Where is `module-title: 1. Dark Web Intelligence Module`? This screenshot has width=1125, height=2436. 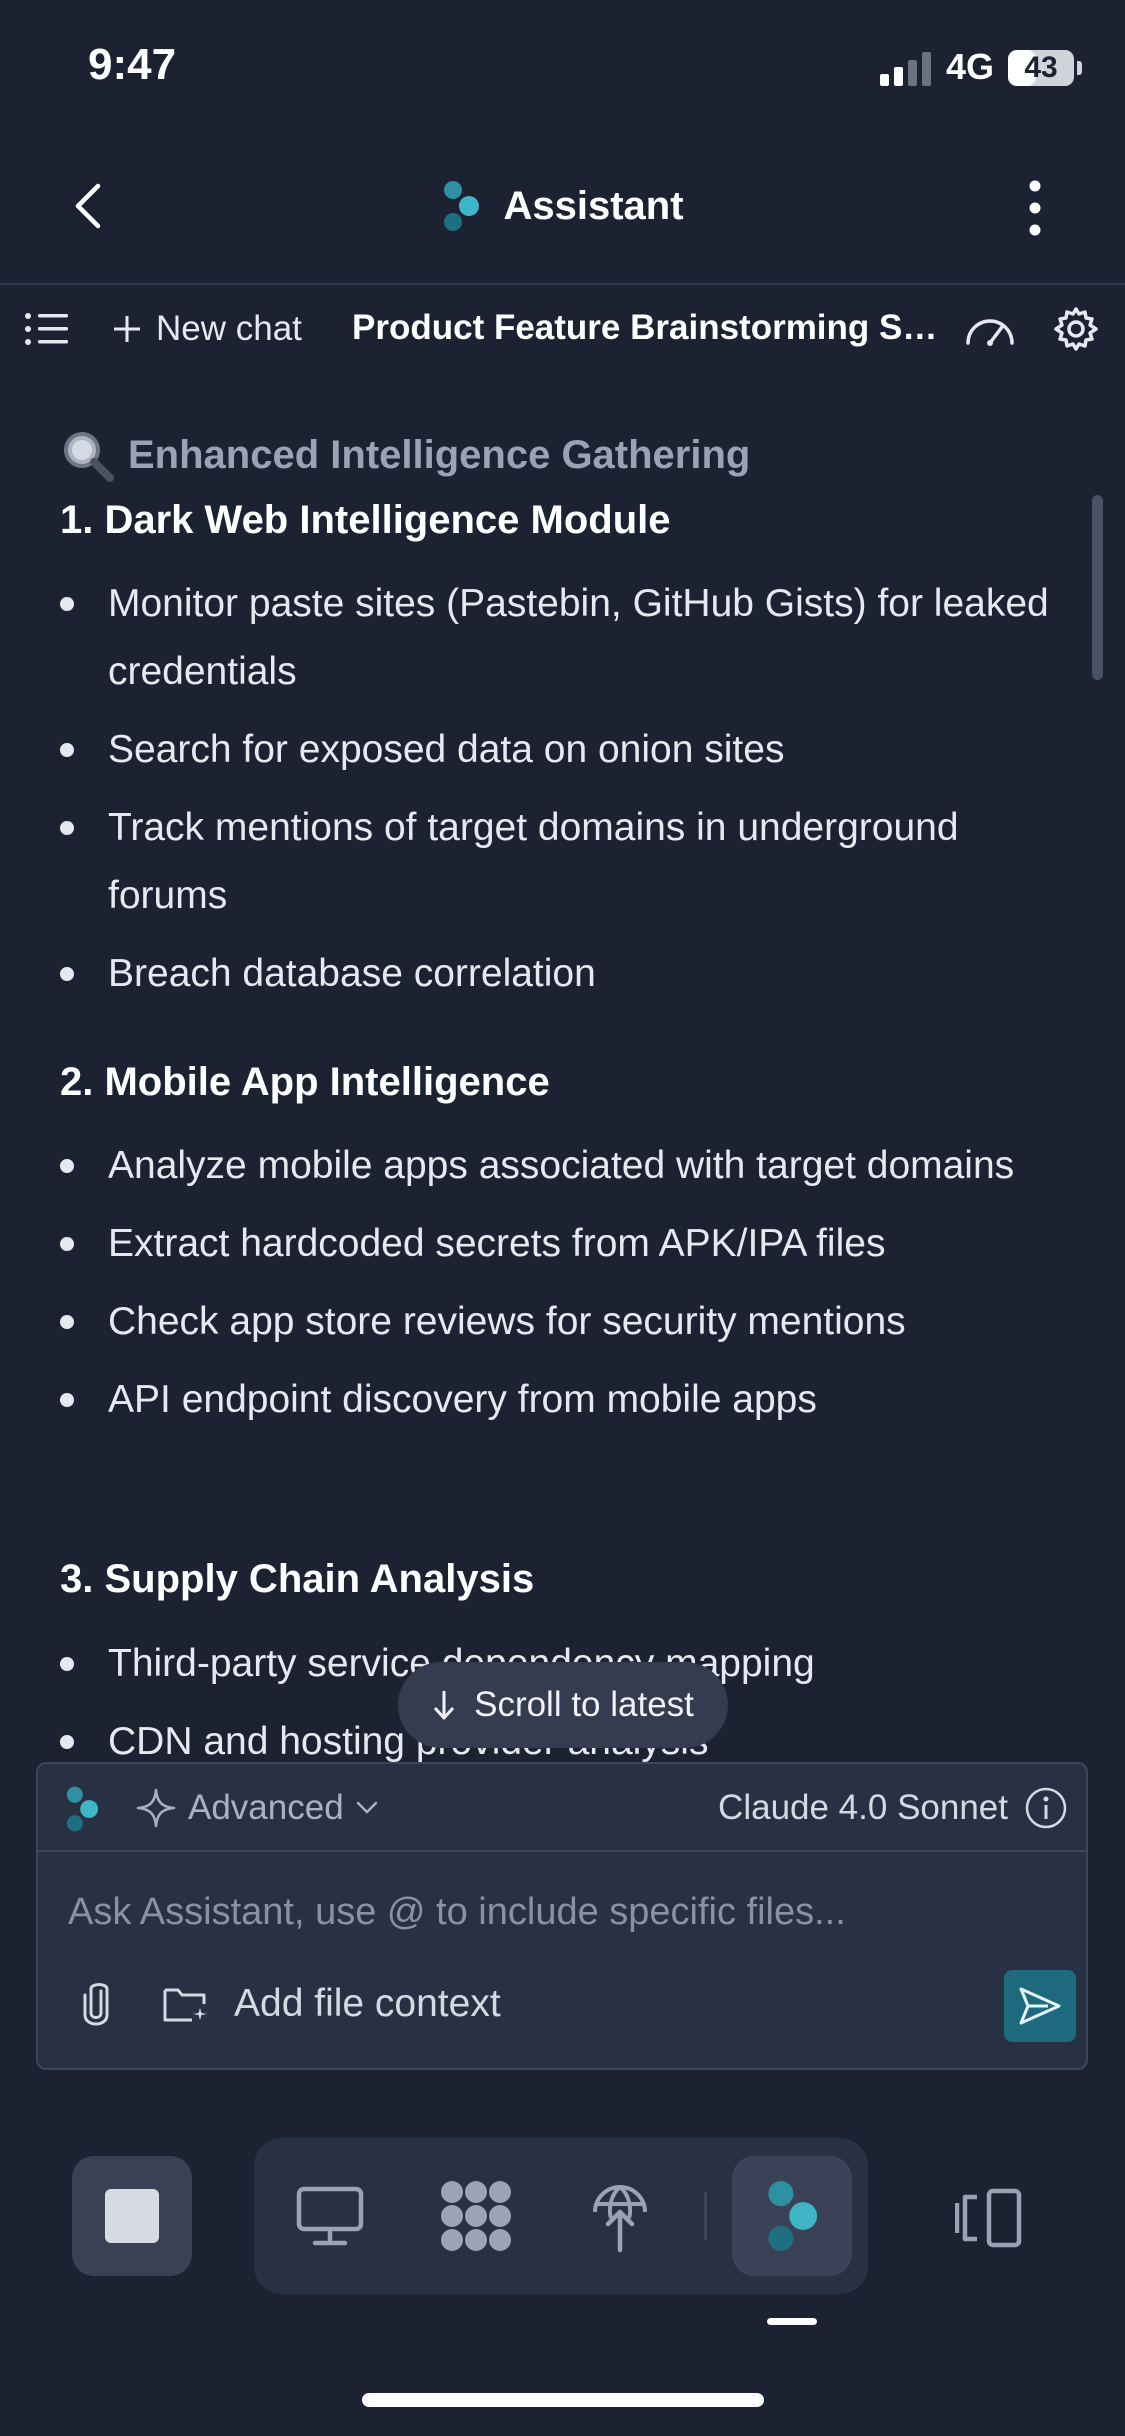 module-title: 1. Dark Web Intelligence Module is located at coordinates (365, 520).